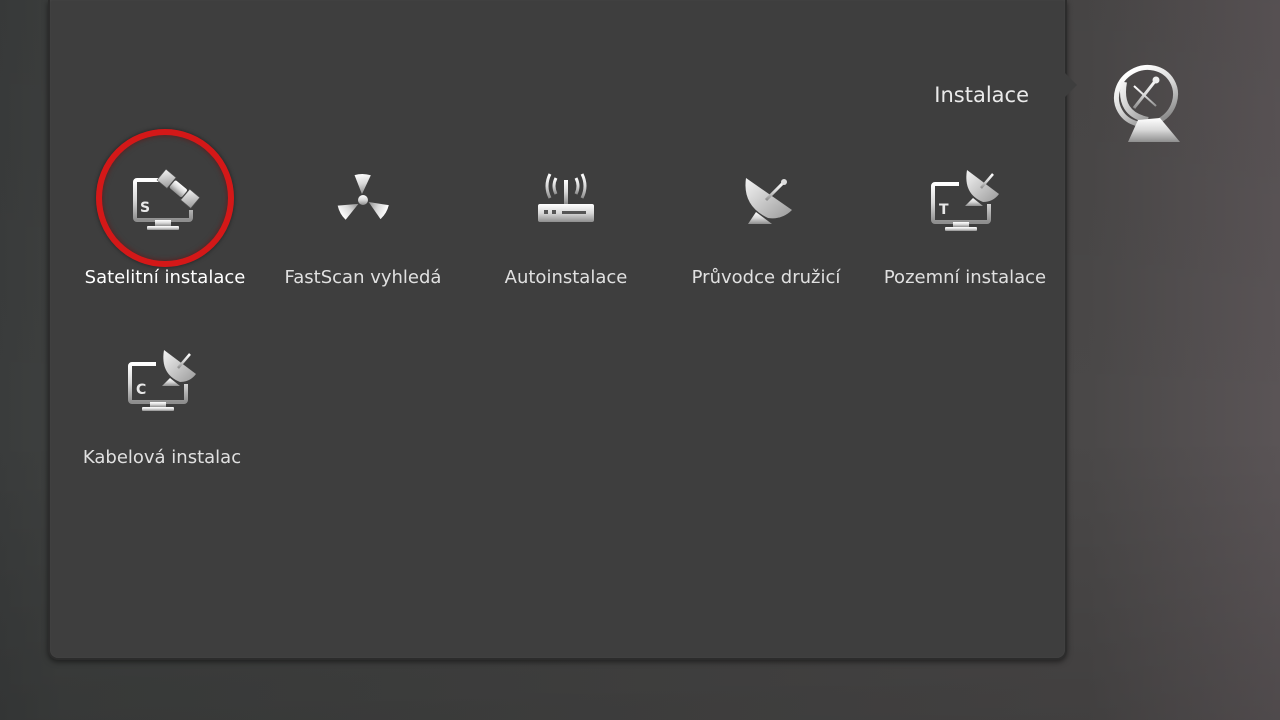 This screenshot has width=1280, height=720. What do you see at coordinates (141, 390) in the screenshot?
I see `svg-text: C` at bounding box center [141, 390].